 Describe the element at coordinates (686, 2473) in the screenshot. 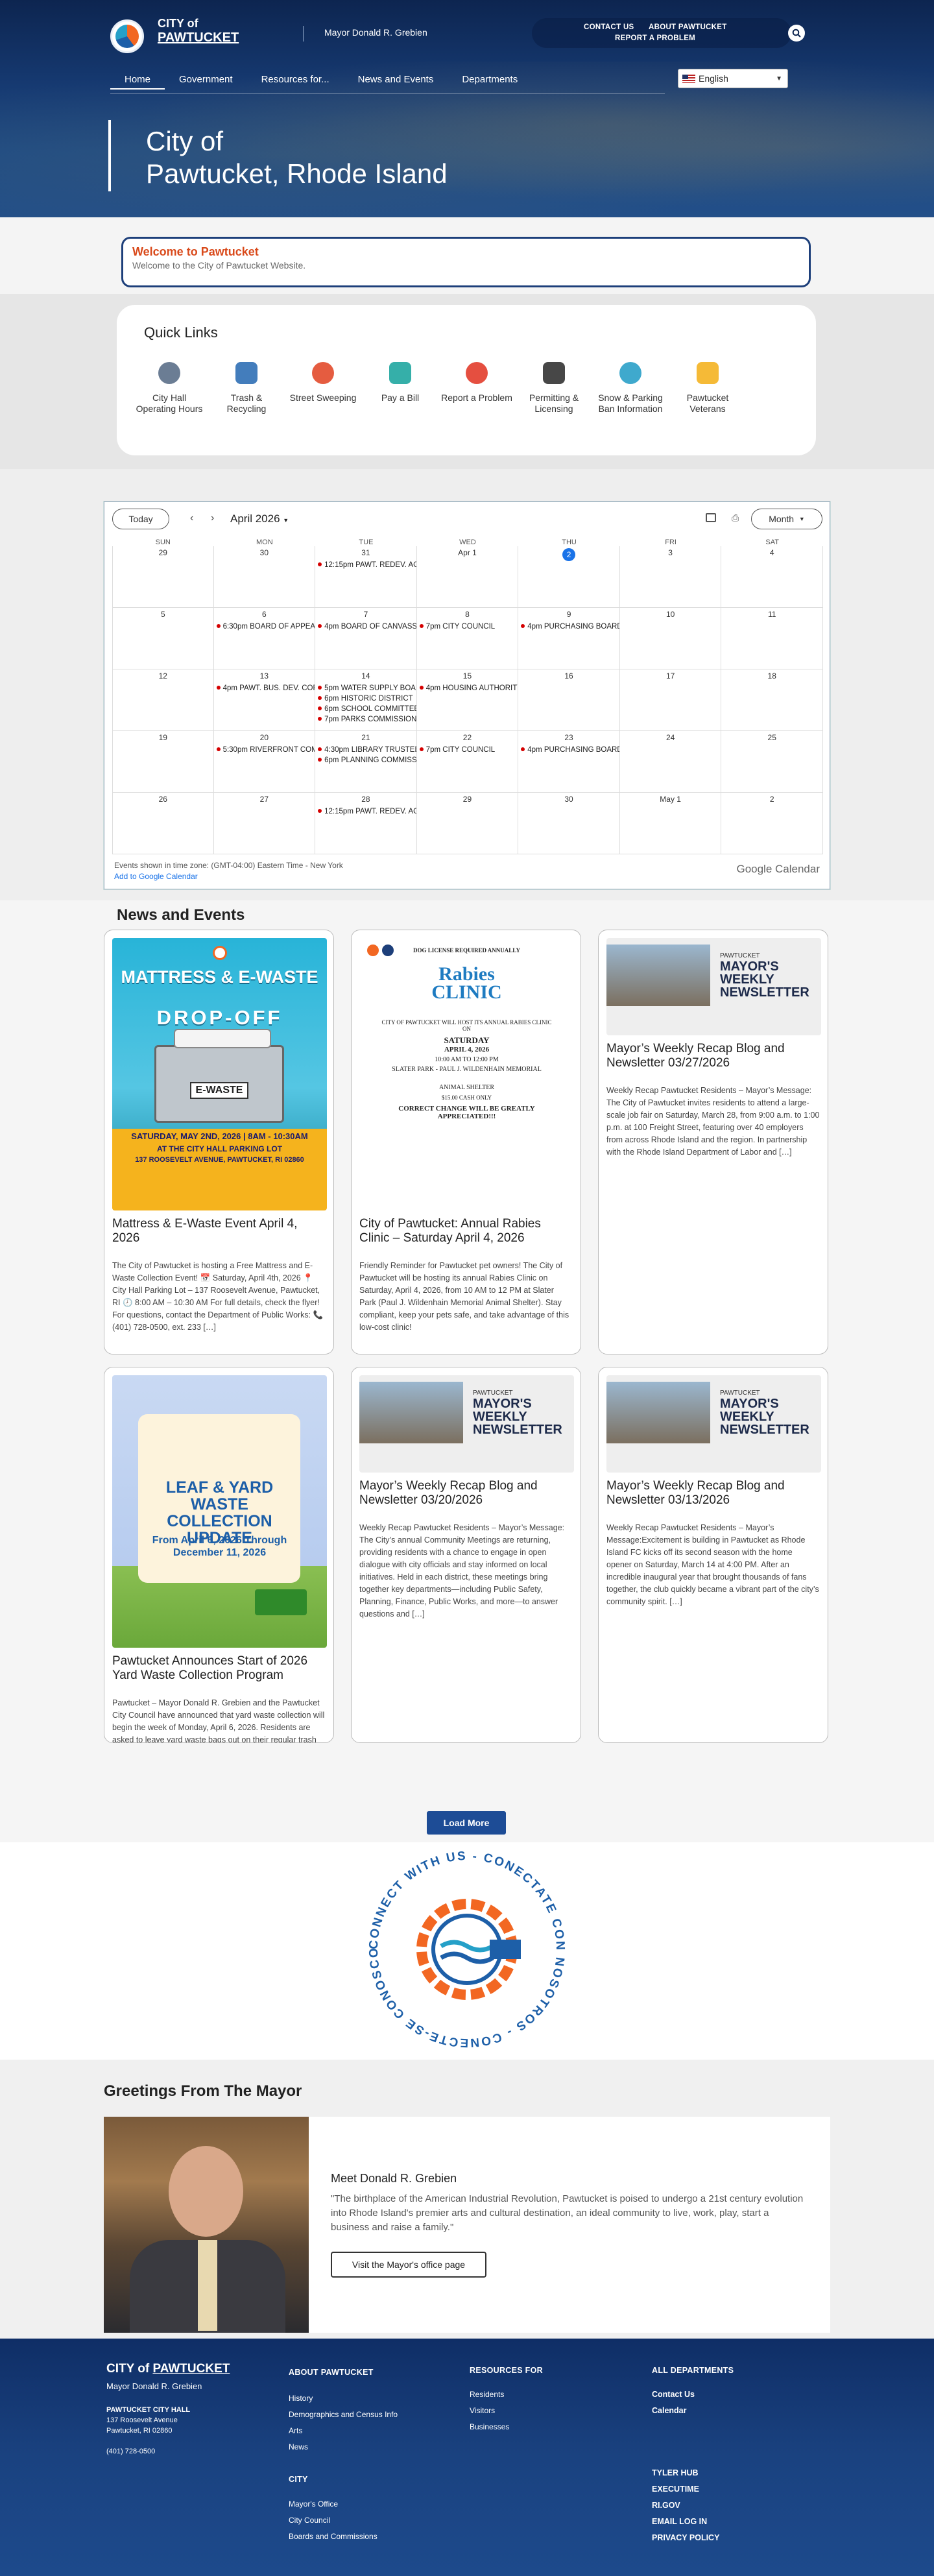

I see `footer-link: TYLER HUB` at that location.